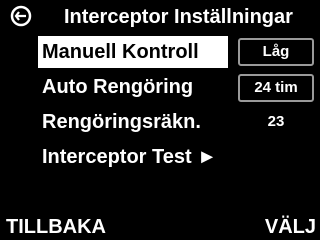 The width and height of the screenshot is (320, 240). Describe the element at coordinates (290, 227) in the screenshot. I see `select-softkey: VÄLJ` at that location.